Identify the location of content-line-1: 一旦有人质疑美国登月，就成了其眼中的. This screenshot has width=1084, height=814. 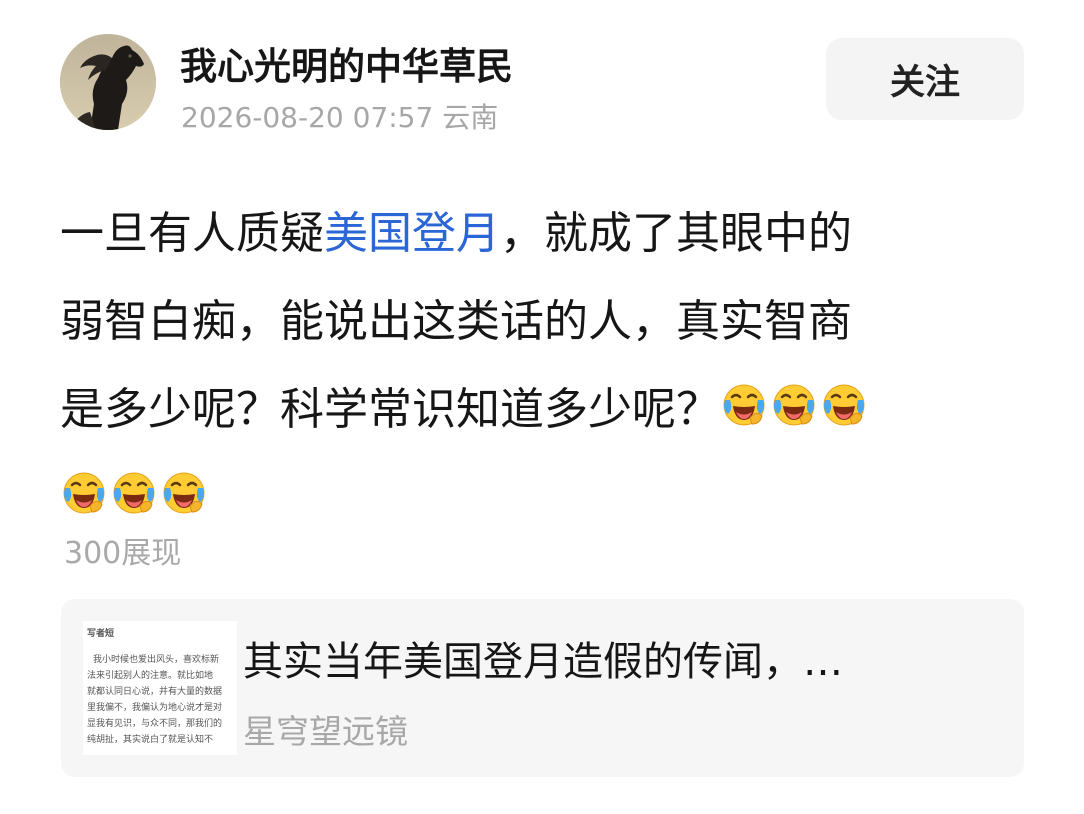
(552, 234).